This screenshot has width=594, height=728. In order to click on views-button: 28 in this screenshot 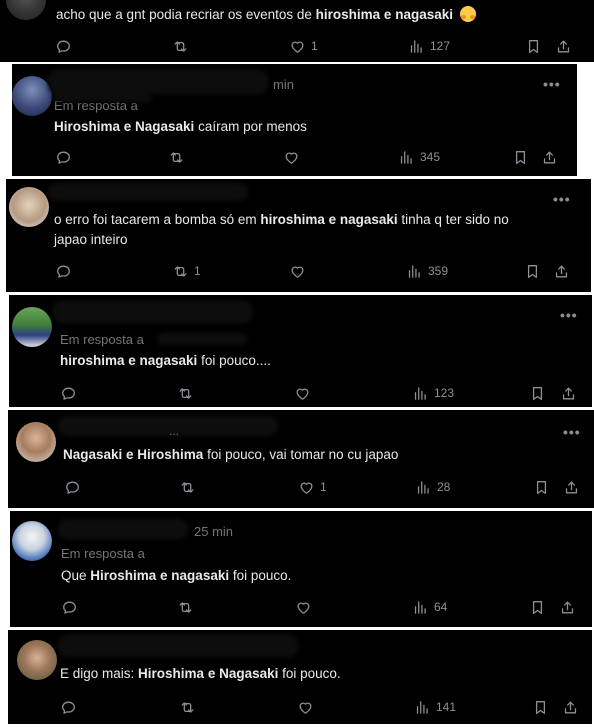, I will do `click(432, 487)`.